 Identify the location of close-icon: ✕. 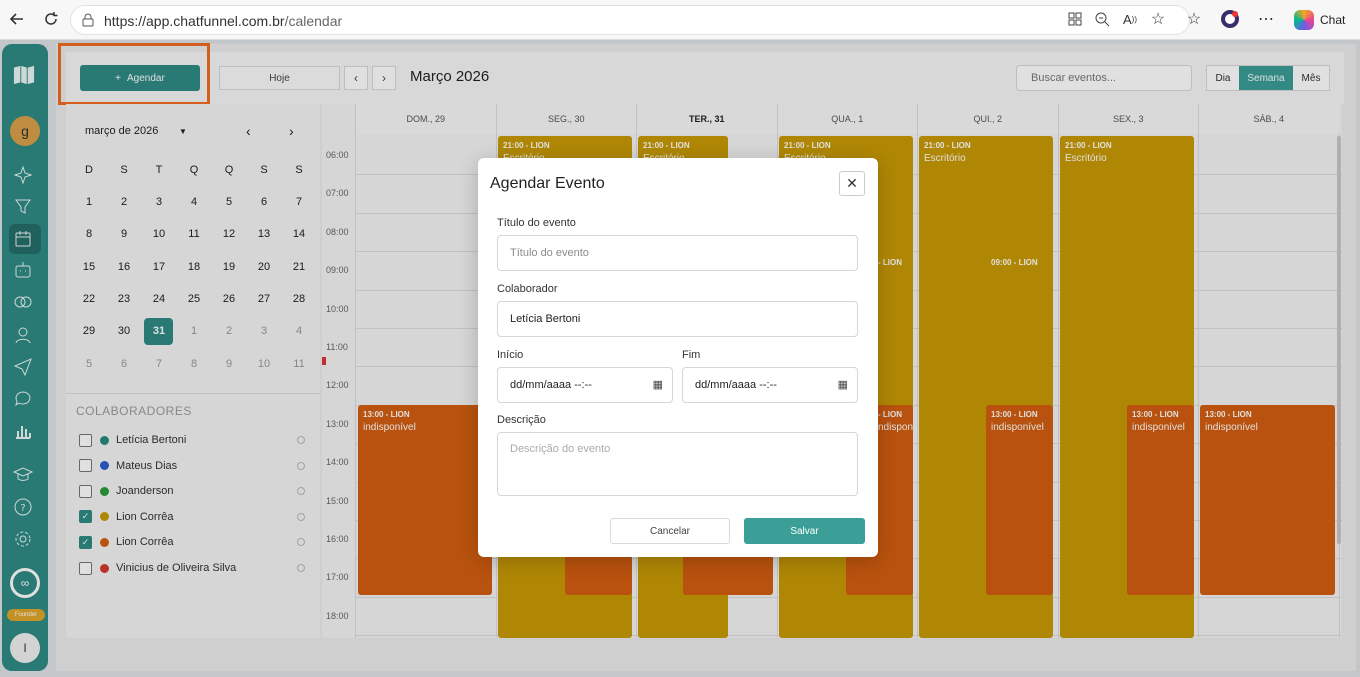
(852, 183).